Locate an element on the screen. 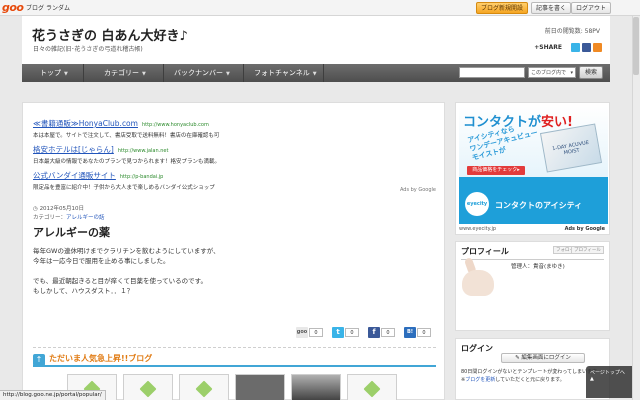 Image resolution: width=640 pixels, height=400 pixels. blog-search-input is located at coordinates (492, 72).